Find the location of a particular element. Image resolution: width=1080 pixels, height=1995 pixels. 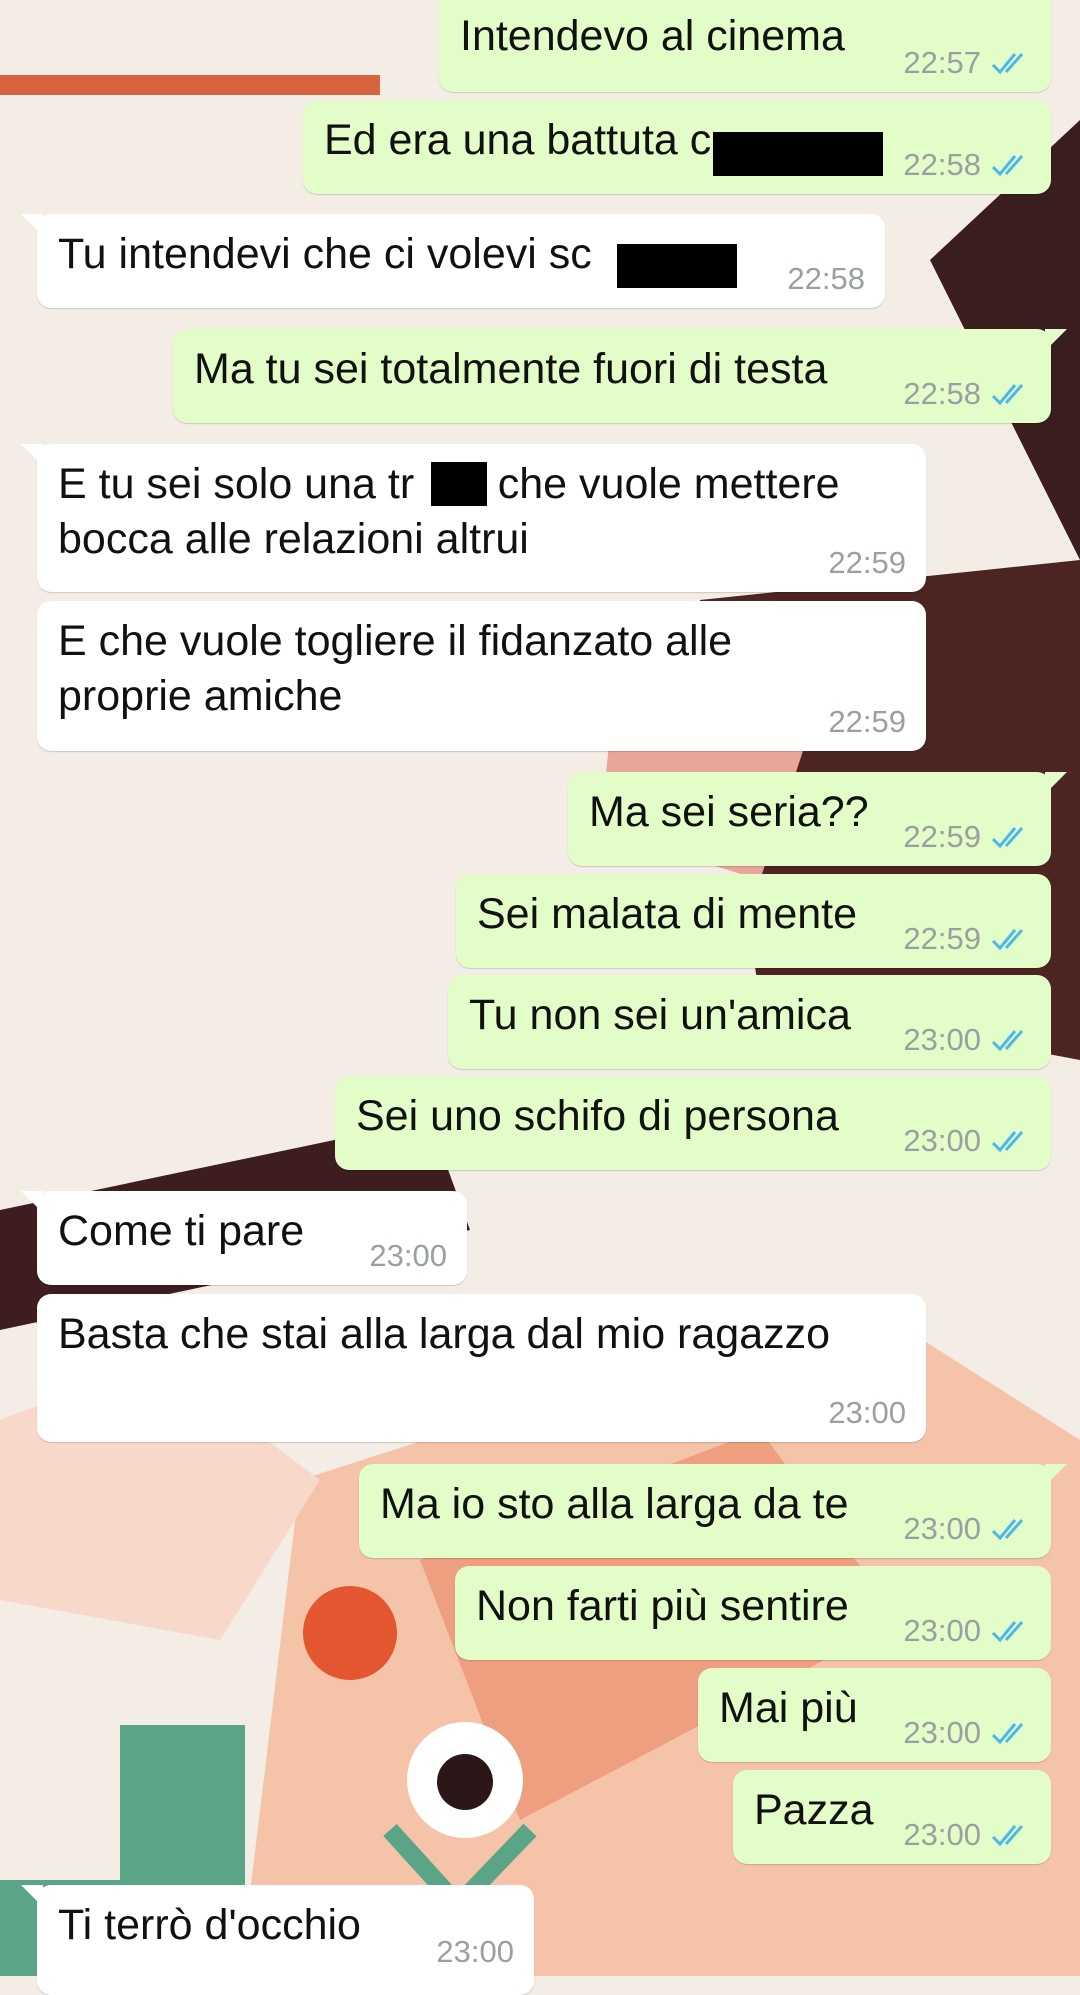

message-bubble-outgoing: Intendevo al cinema 22:57 is located at coordinates (745, 46).